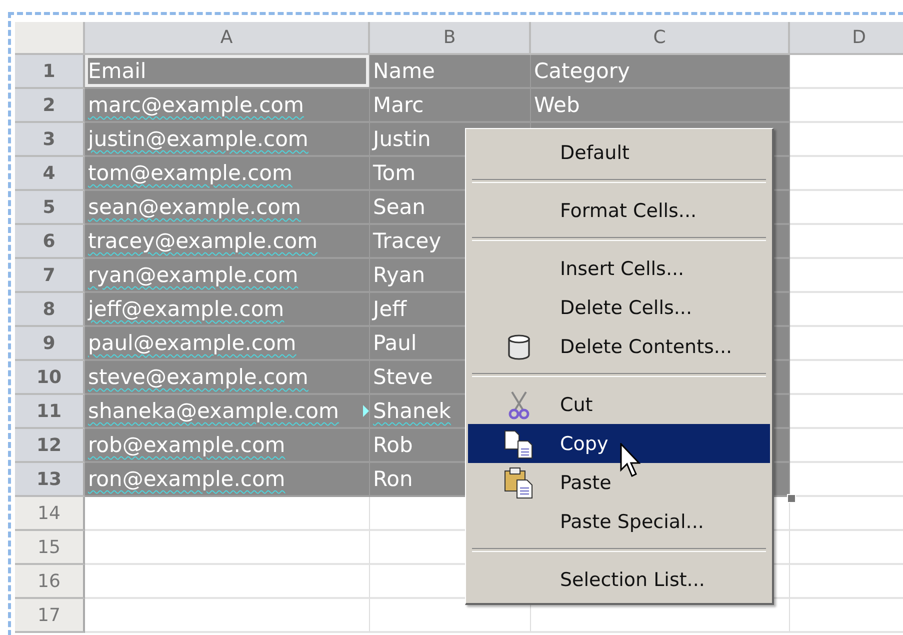 The width and height of the screenshot is (903, 635). Describe the element at coordinates (519, 347) in the screenshot. I see `cylinder-icon` at that location.